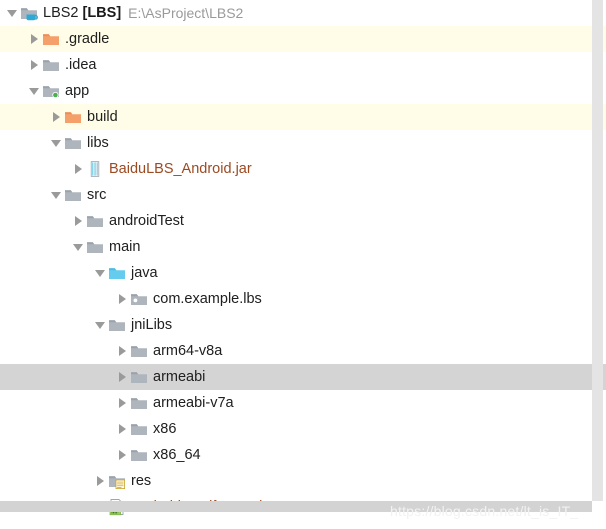 Image resolution: width=606 pixels, height=529 pixels. Describe the element at coordinates (207, 299) in the screenshot. I see `tree-row-label: com.example.lbs` at that location.